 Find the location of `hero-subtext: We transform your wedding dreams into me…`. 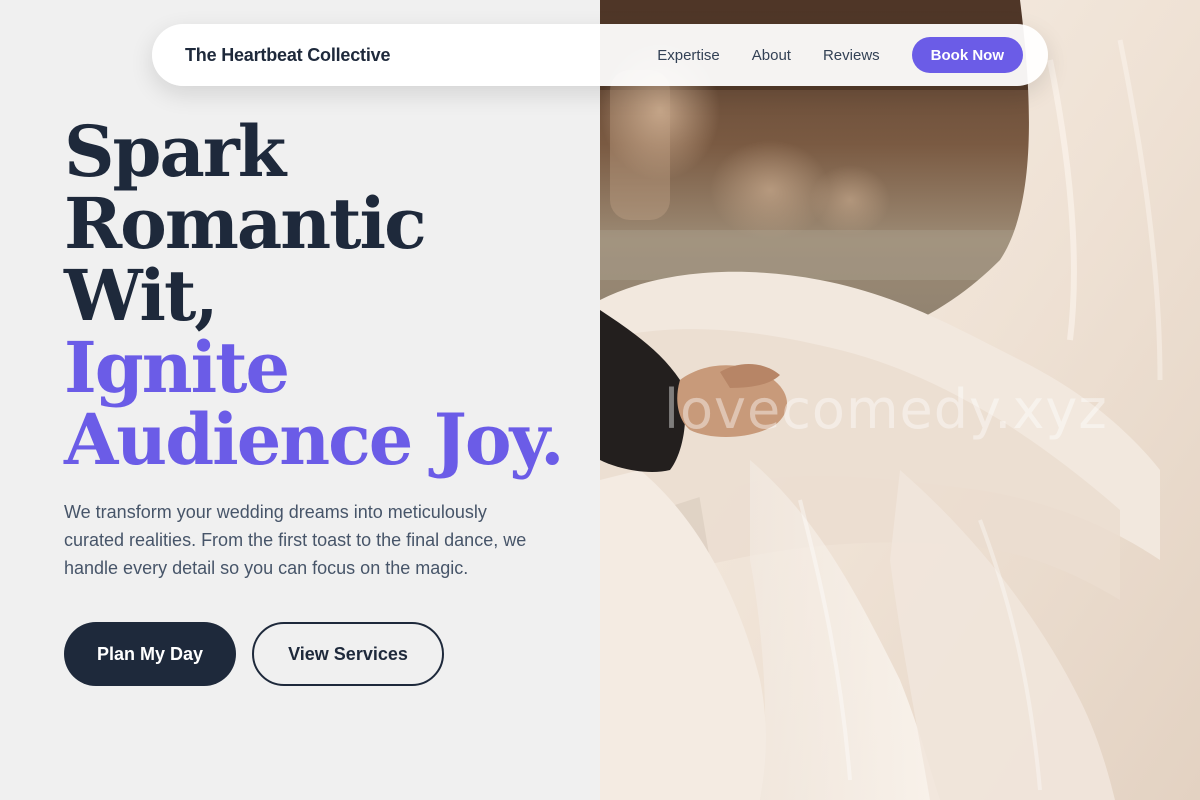

hero-subtext: We transform your wedding dreams into me… is located at coordinates (295, 540).